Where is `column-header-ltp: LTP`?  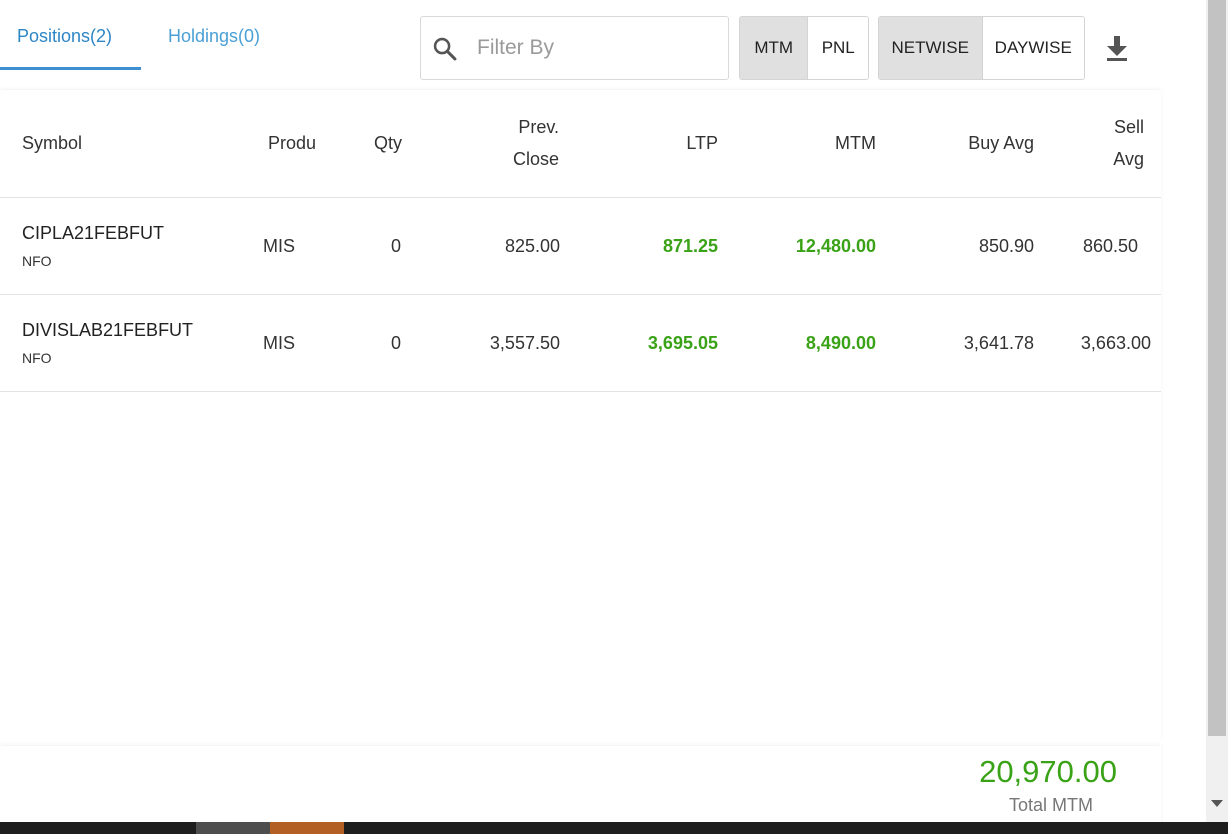
column-header-ltp: LTP is located at coordinates (679, 143).